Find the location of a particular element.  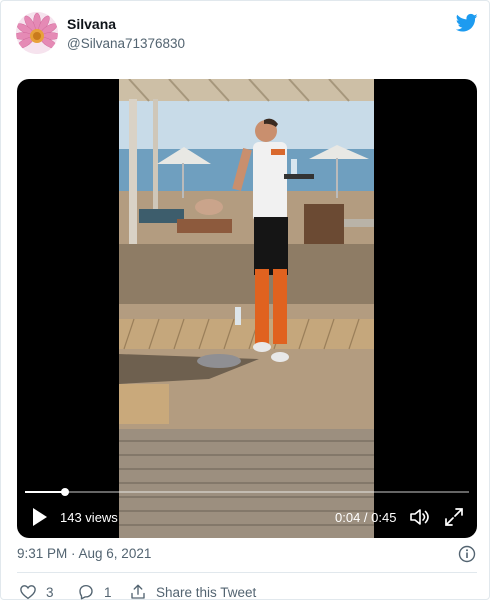

twitter-bird-icon is located at coordinates (467, 23).